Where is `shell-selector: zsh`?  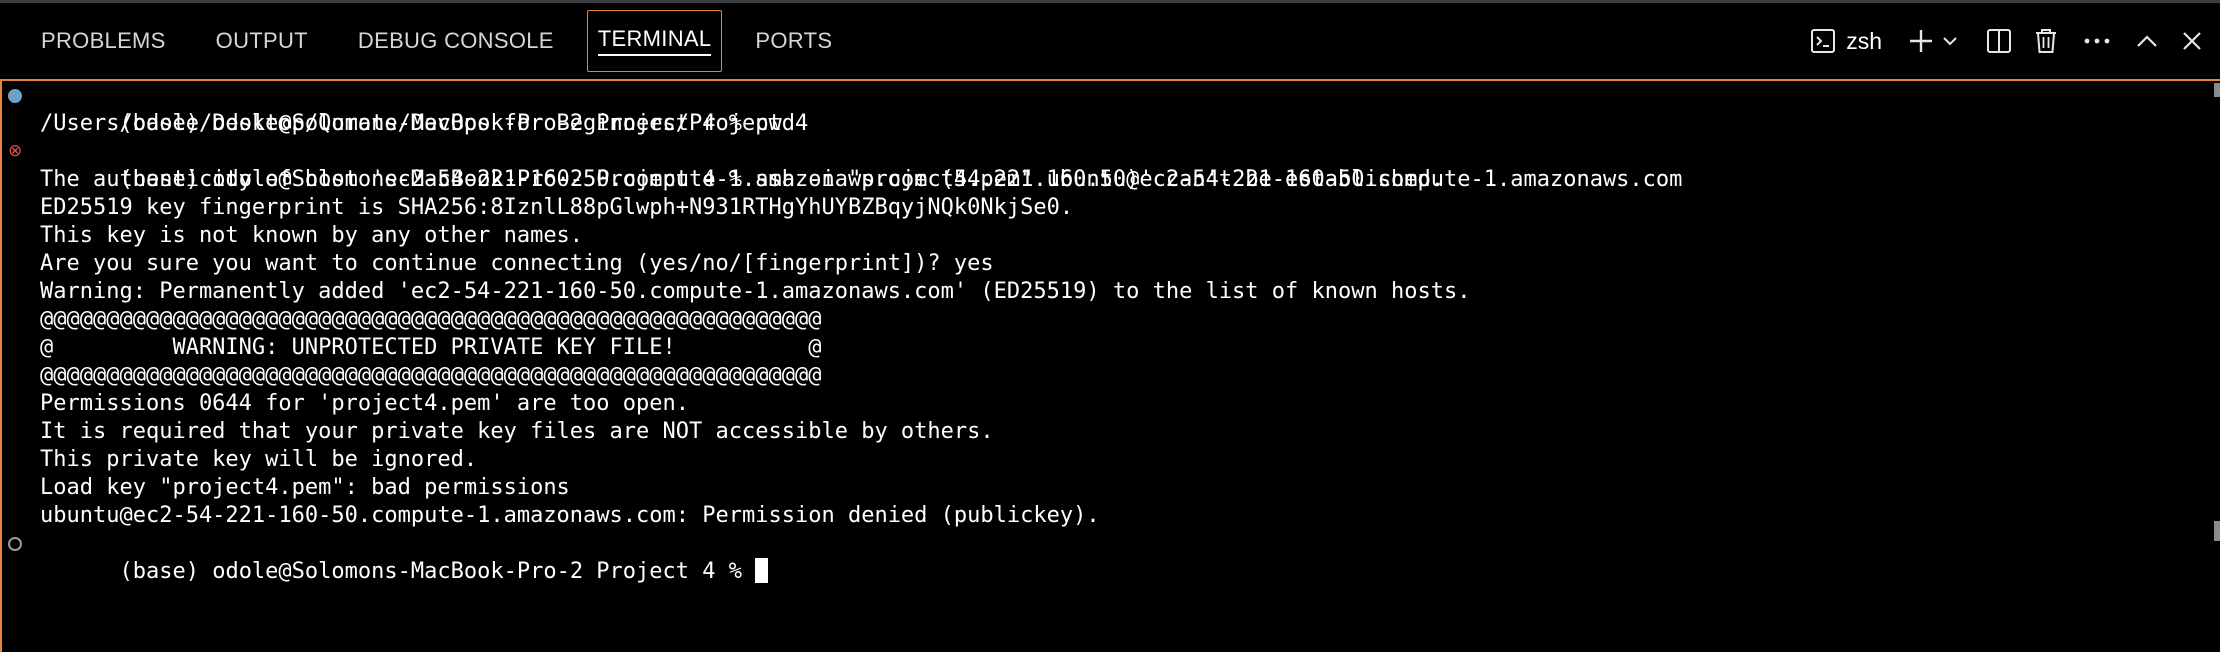 shell-selector: zsh is located at coordinates (1846, 41).